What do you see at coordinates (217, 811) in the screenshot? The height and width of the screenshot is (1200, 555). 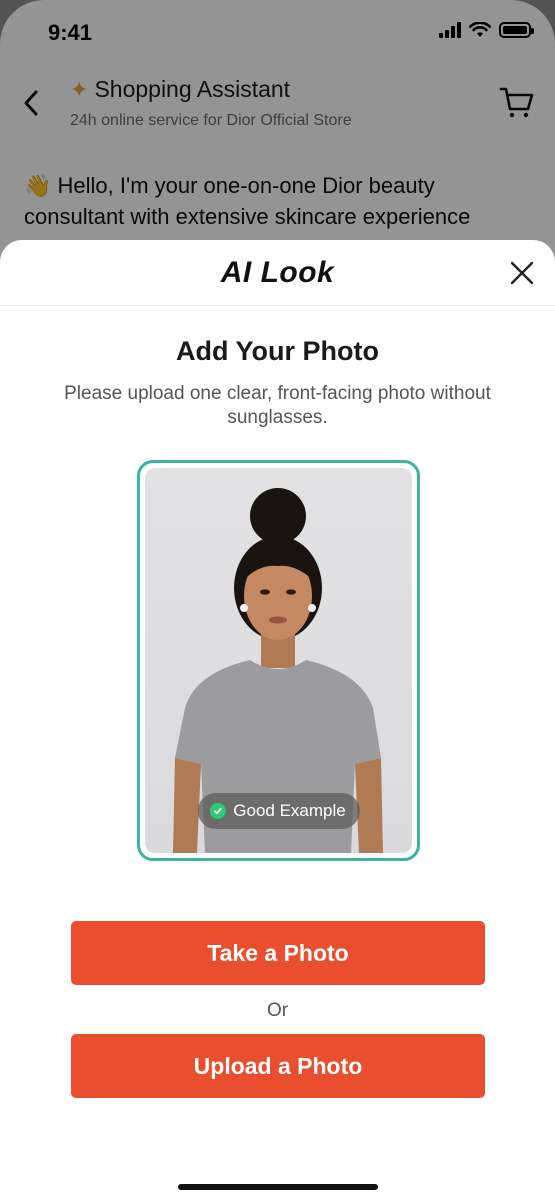 I see `check-circle-icon` at bounding box center [217, 811].